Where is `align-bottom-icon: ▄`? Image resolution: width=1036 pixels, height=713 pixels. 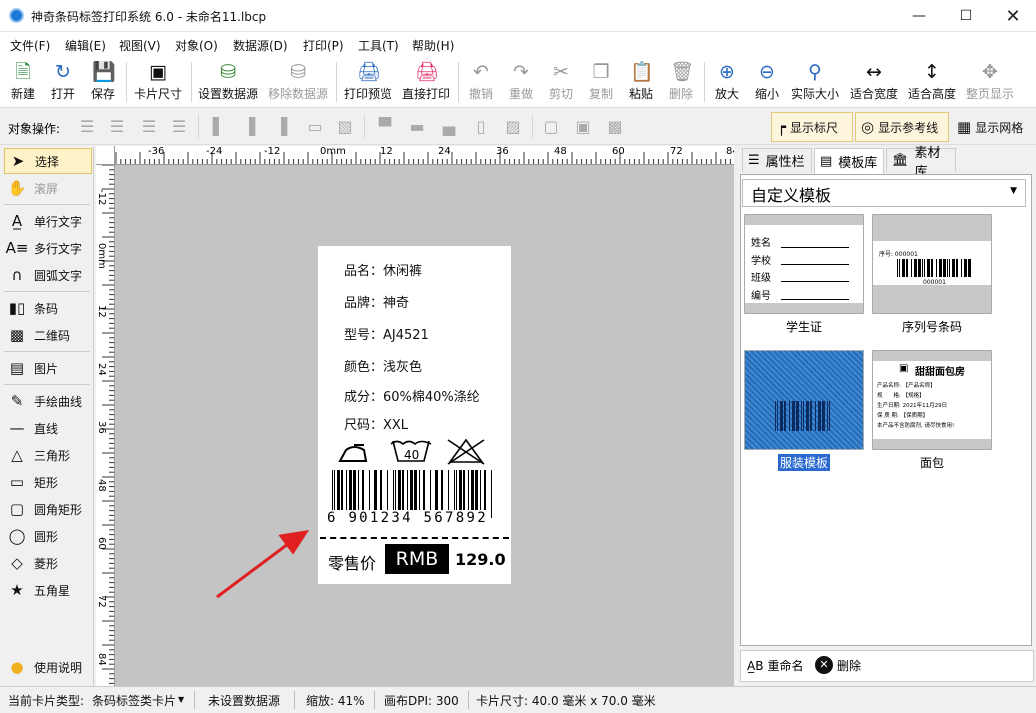 align-bottom-icon: ▄ is located at coordinates (449, 127).